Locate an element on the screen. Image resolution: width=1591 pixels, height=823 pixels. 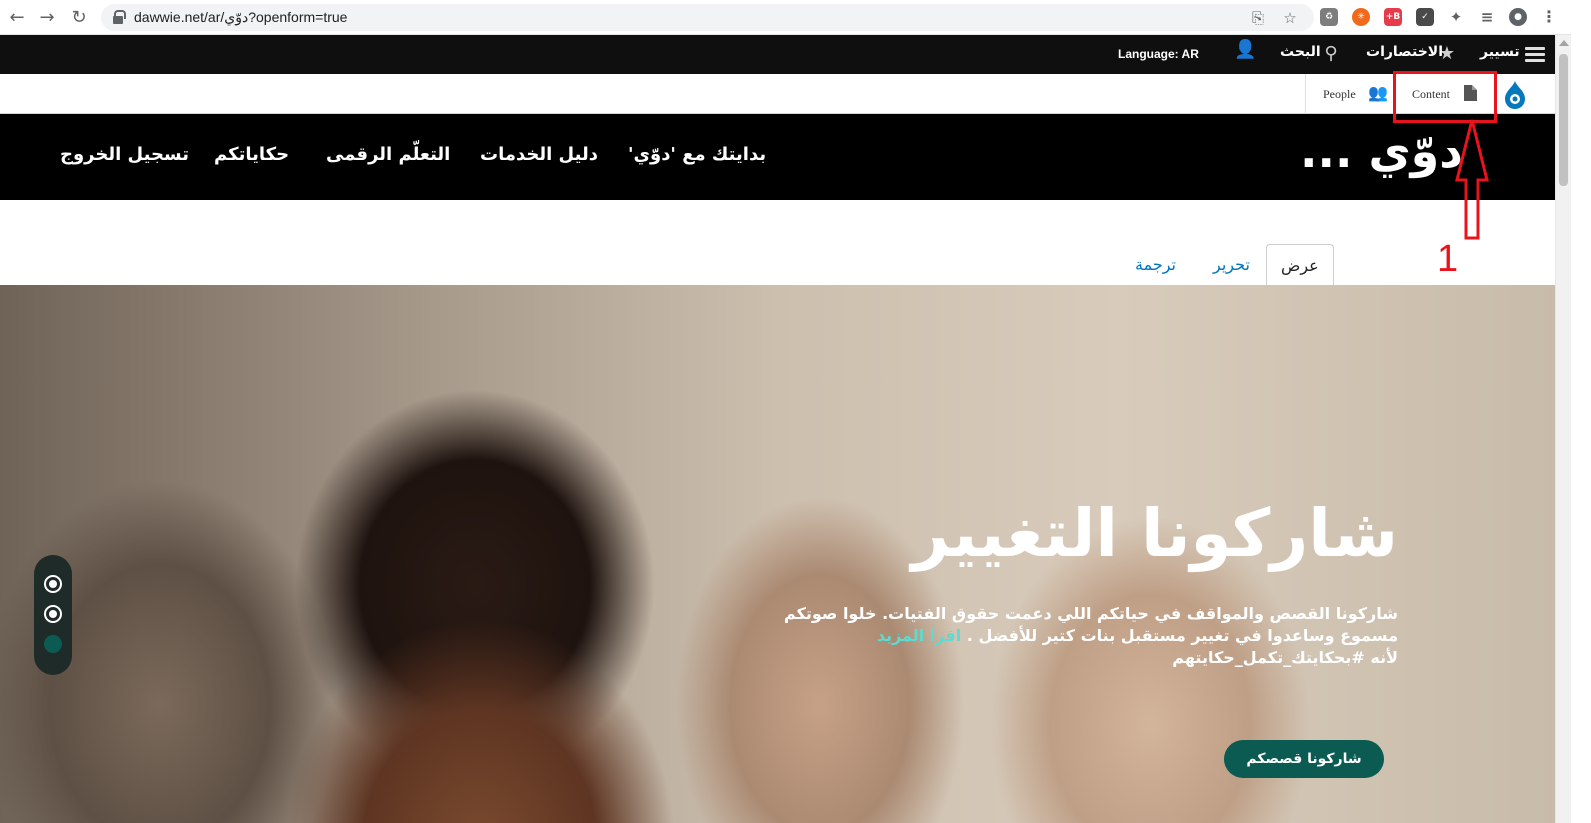
tab-translate: ترجمة is located at coordinates (1155, 264).